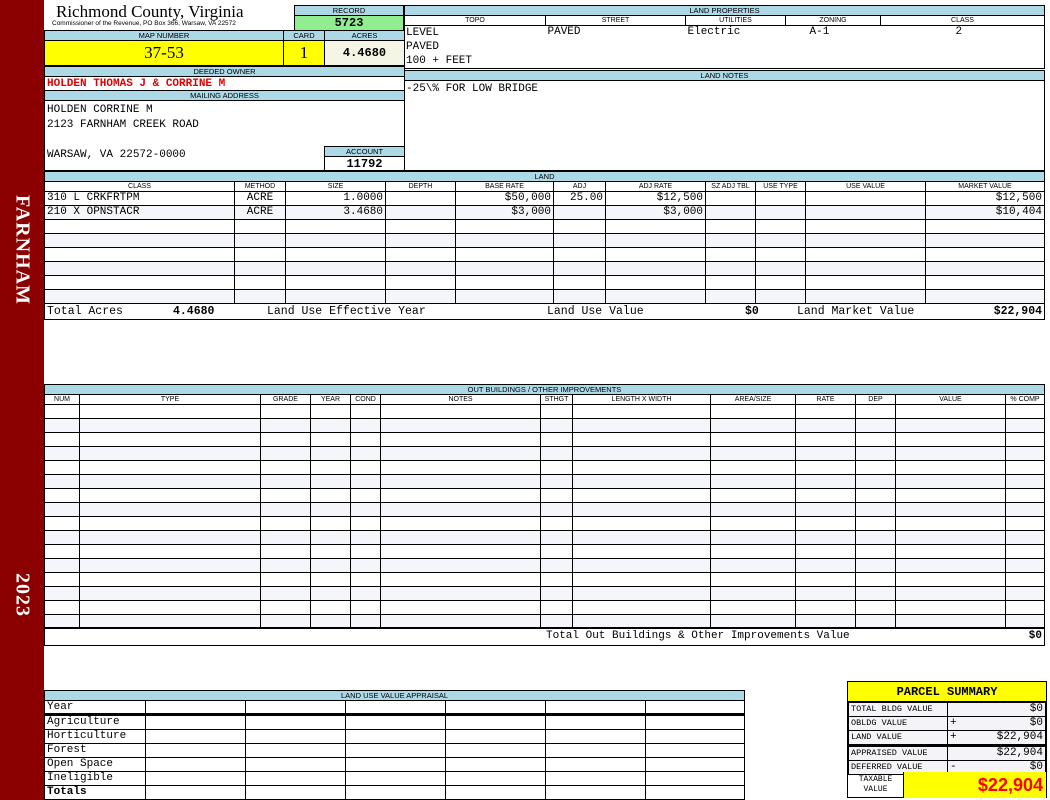 The height and width of the screenshot is (800, 1050). Describe the element at coordinates (365, 399) in the screenshot. I see `outbuildings-col-header: COND` at that location.